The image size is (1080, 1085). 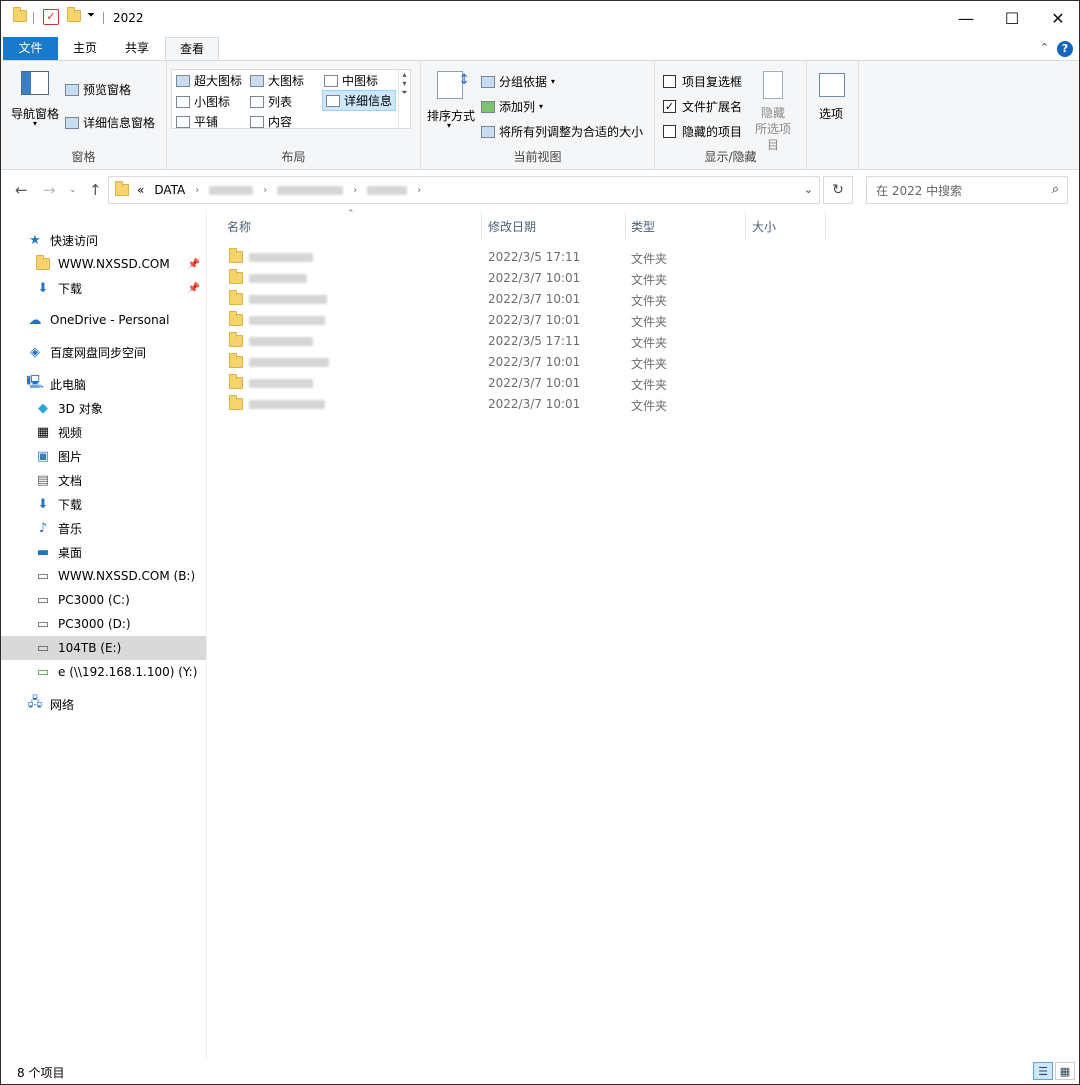 What do you see at coordinates (85, 49) in the screenshot?
I see `tab-home: 主页` at bounding box center [85, 49].